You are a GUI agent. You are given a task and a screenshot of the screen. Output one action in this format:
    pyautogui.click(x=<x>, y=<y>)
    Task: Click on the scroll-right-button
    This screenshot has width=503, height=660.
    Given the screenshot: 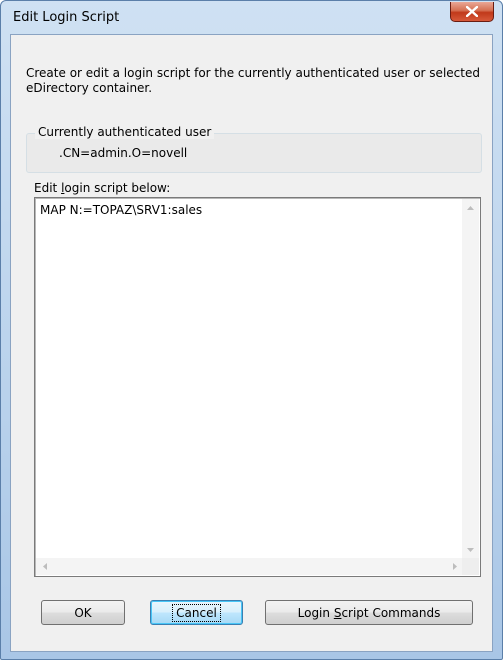 What is the action you would take?
    pyautogui.click(x=454, y=566)
    